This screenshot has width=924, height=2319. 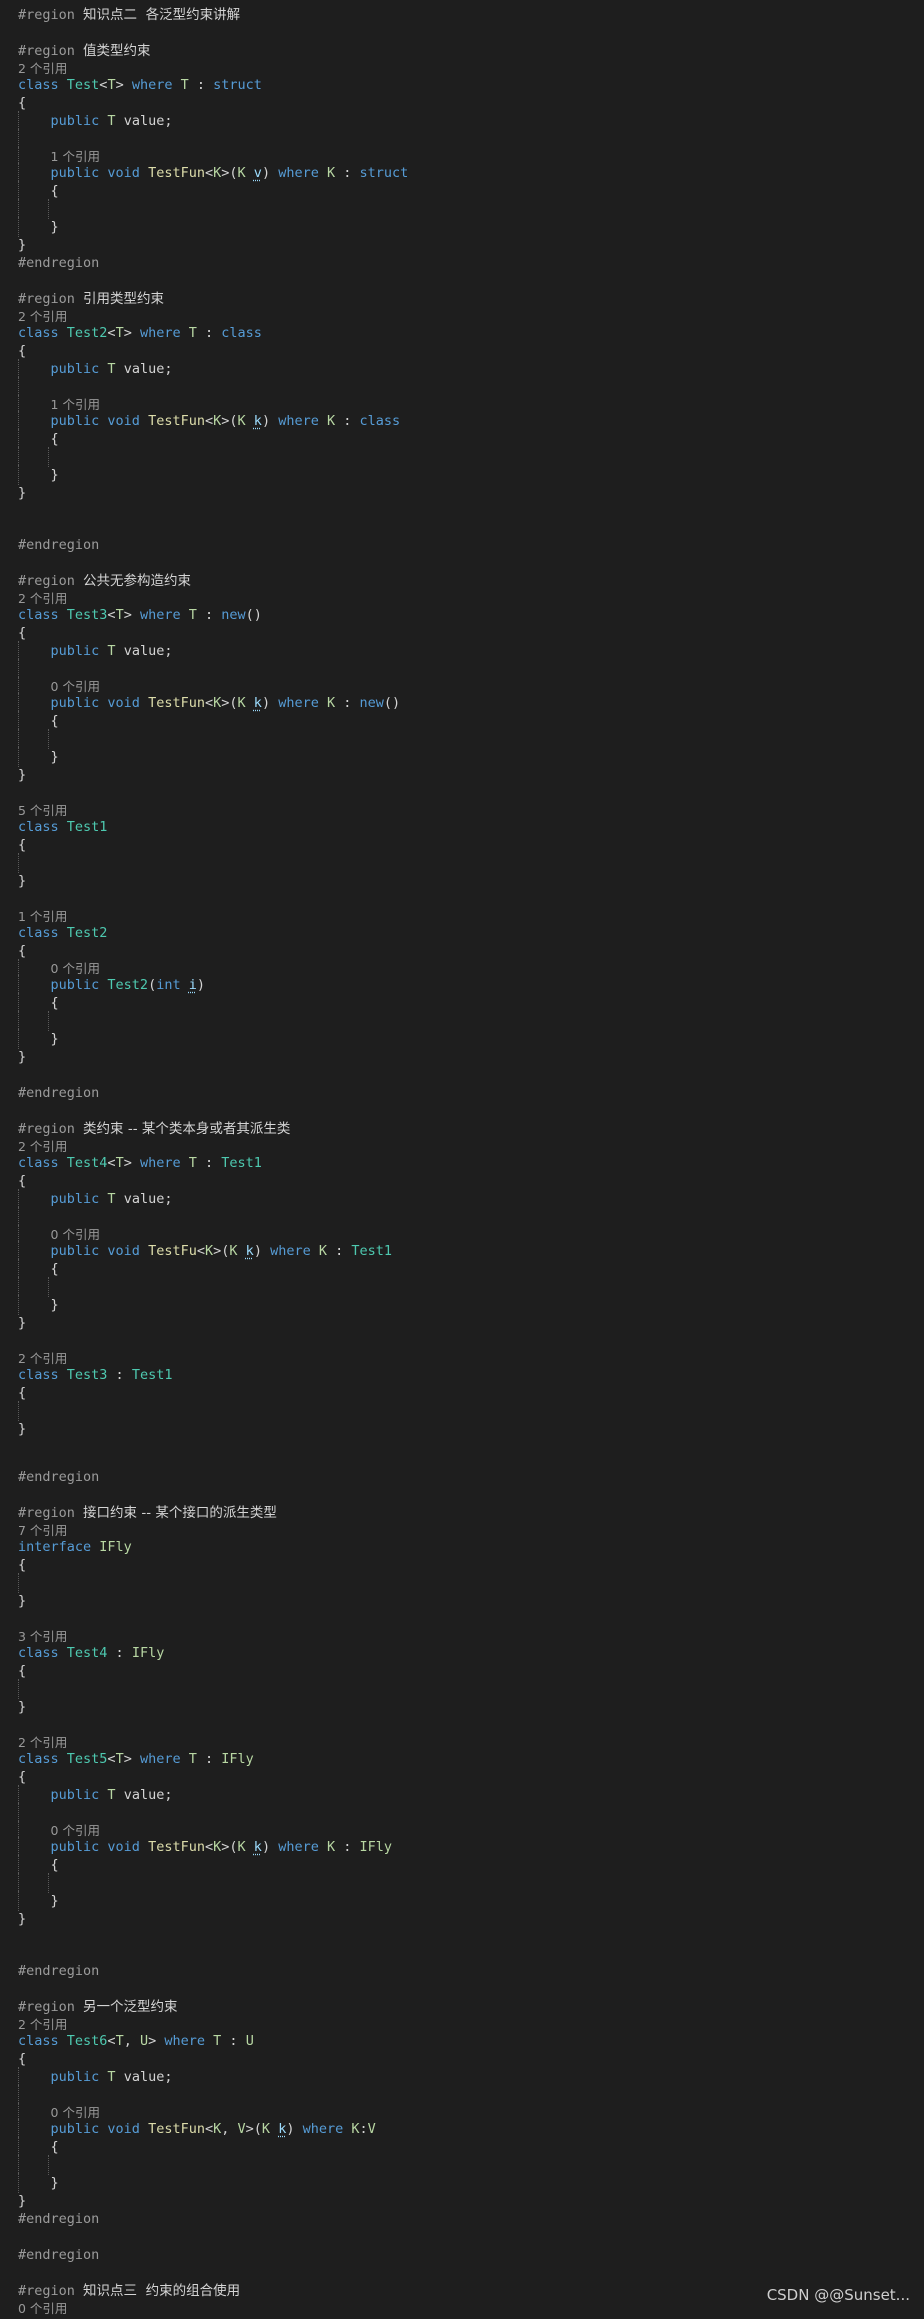 What do you see at coordinates (87, 1375) in the screenshot?
I see `type-name: Test3` at bounding box center [87, 1375].